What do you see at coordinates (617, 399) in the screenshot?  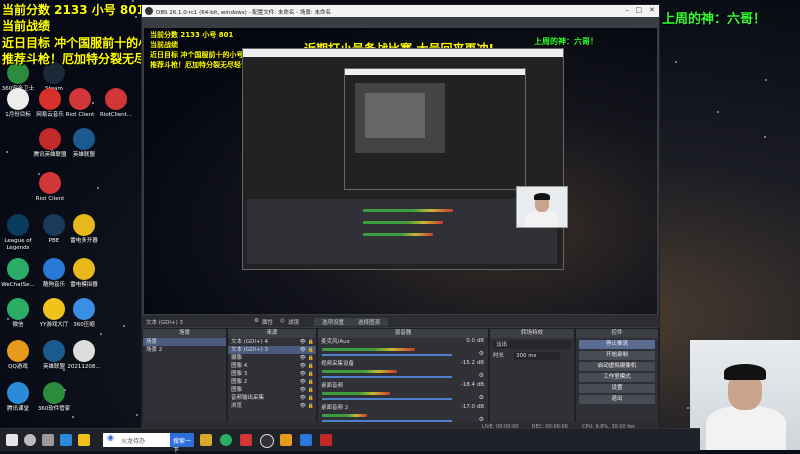 I see `control-button: 退出` at bounding box center [617, 399].